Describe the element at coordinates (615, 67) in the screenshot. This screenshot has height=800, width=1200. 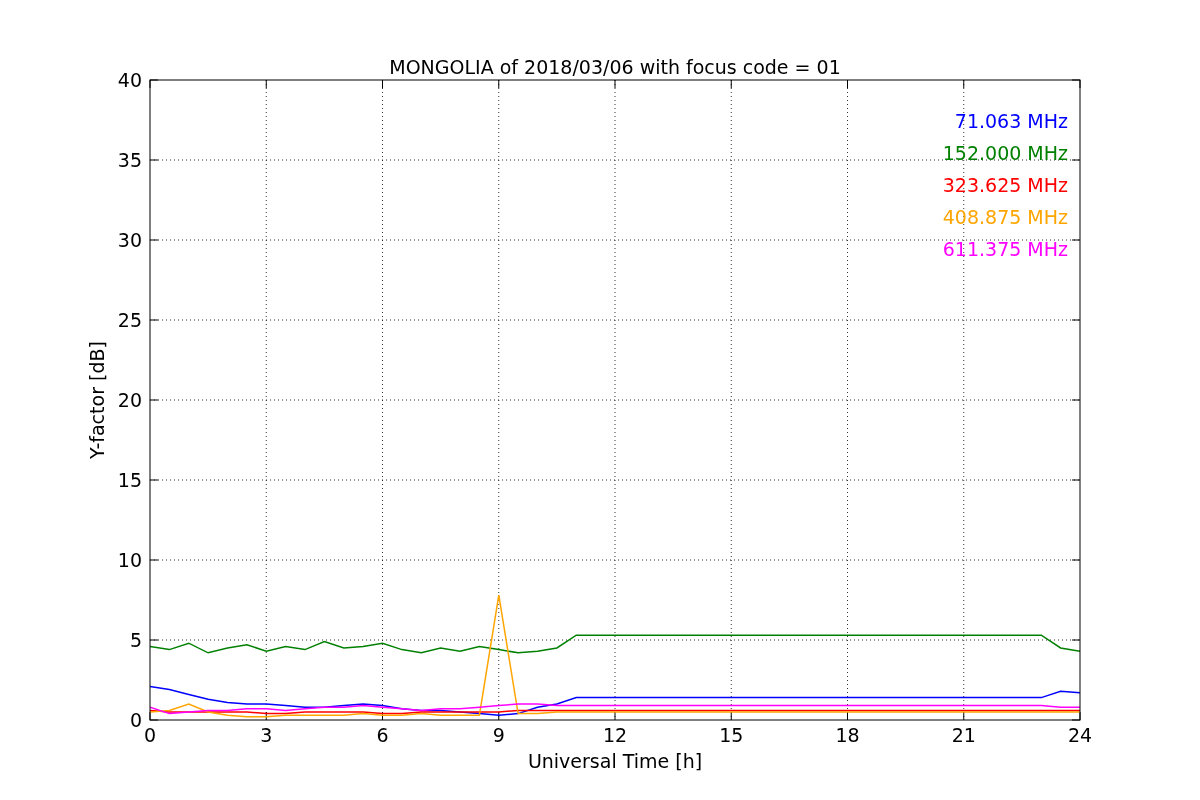
I see `chart-title: MONGOLIA of 2018/03/06 with focus code = 01` at that location.